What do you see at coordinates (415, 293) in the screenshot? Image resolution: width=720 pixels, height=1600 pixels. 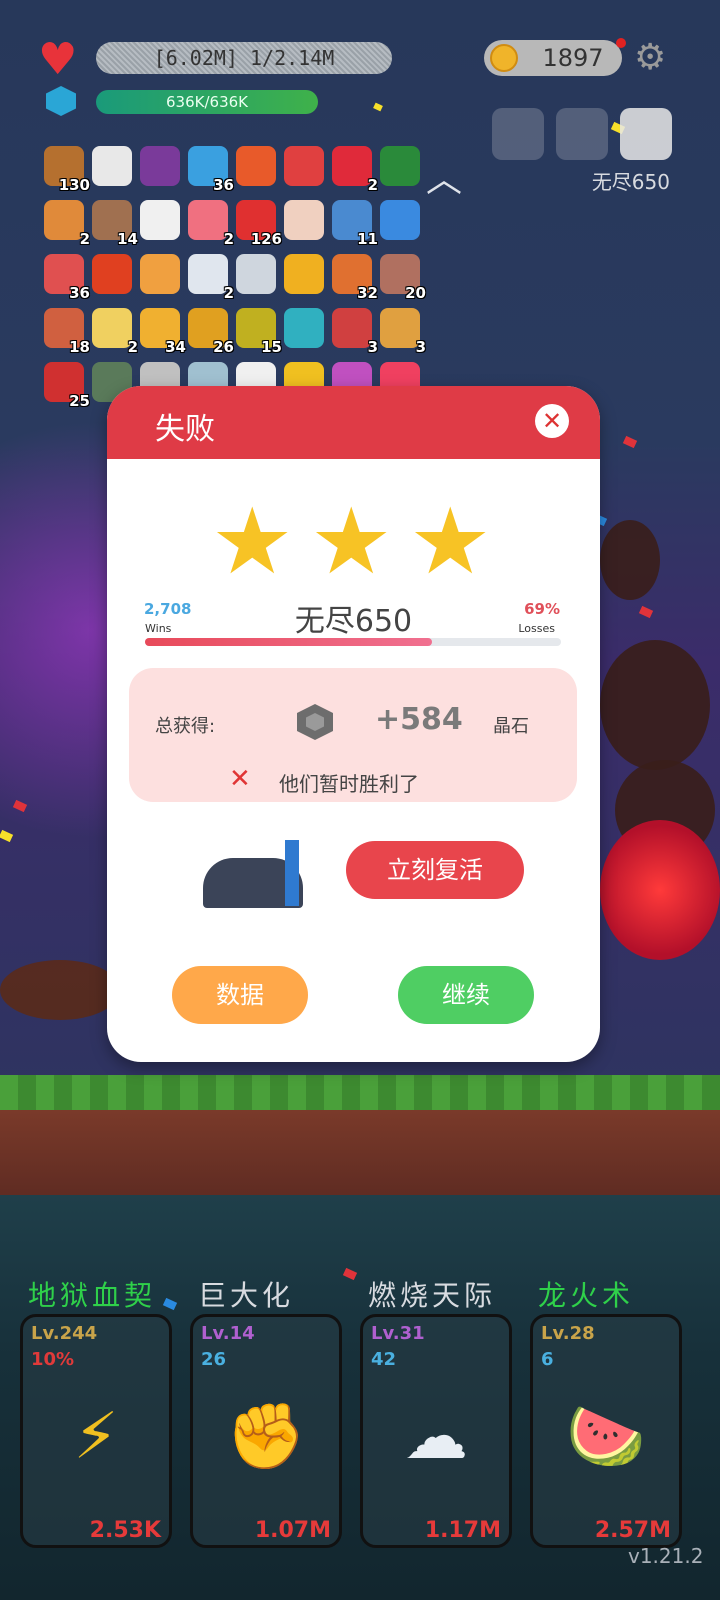 I see `item-count: 20` at bounding box center [415, 293].